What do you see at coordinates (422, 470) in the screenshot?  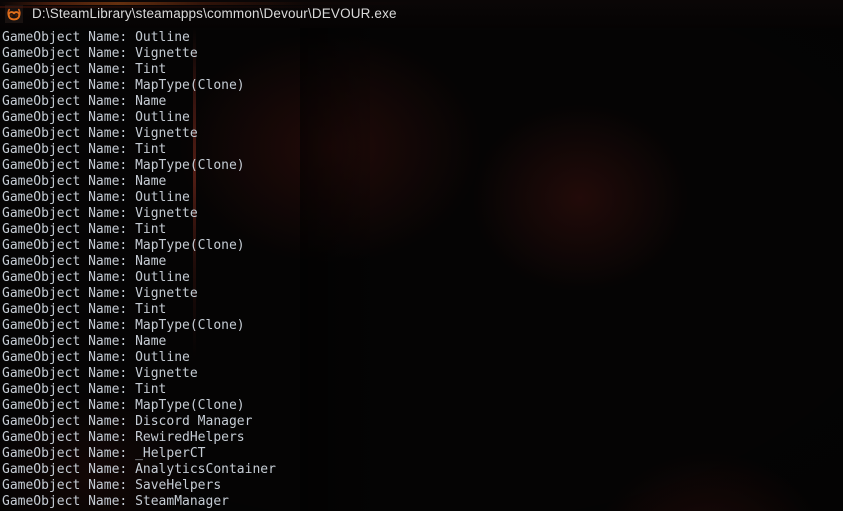 I see `console-log-line: GameObject Name: AnalyticsContainer` at bounding box center [422, 470].